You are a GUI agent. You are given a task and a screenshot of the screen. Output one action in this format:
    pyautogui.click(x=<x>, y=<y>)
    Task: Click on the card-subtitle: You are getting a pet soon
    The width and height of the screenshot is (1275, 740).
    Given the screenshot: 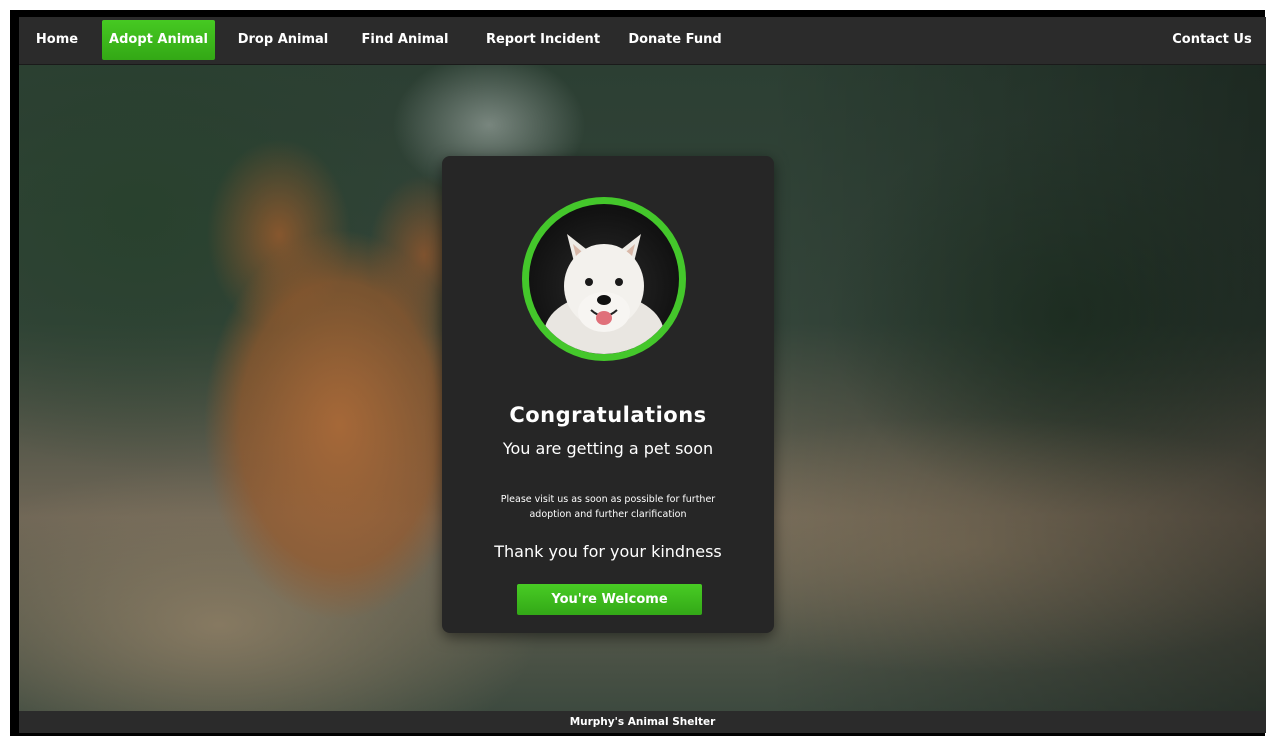 What is the action you would take?
    pyautogui.click(x=608, y=448)
    